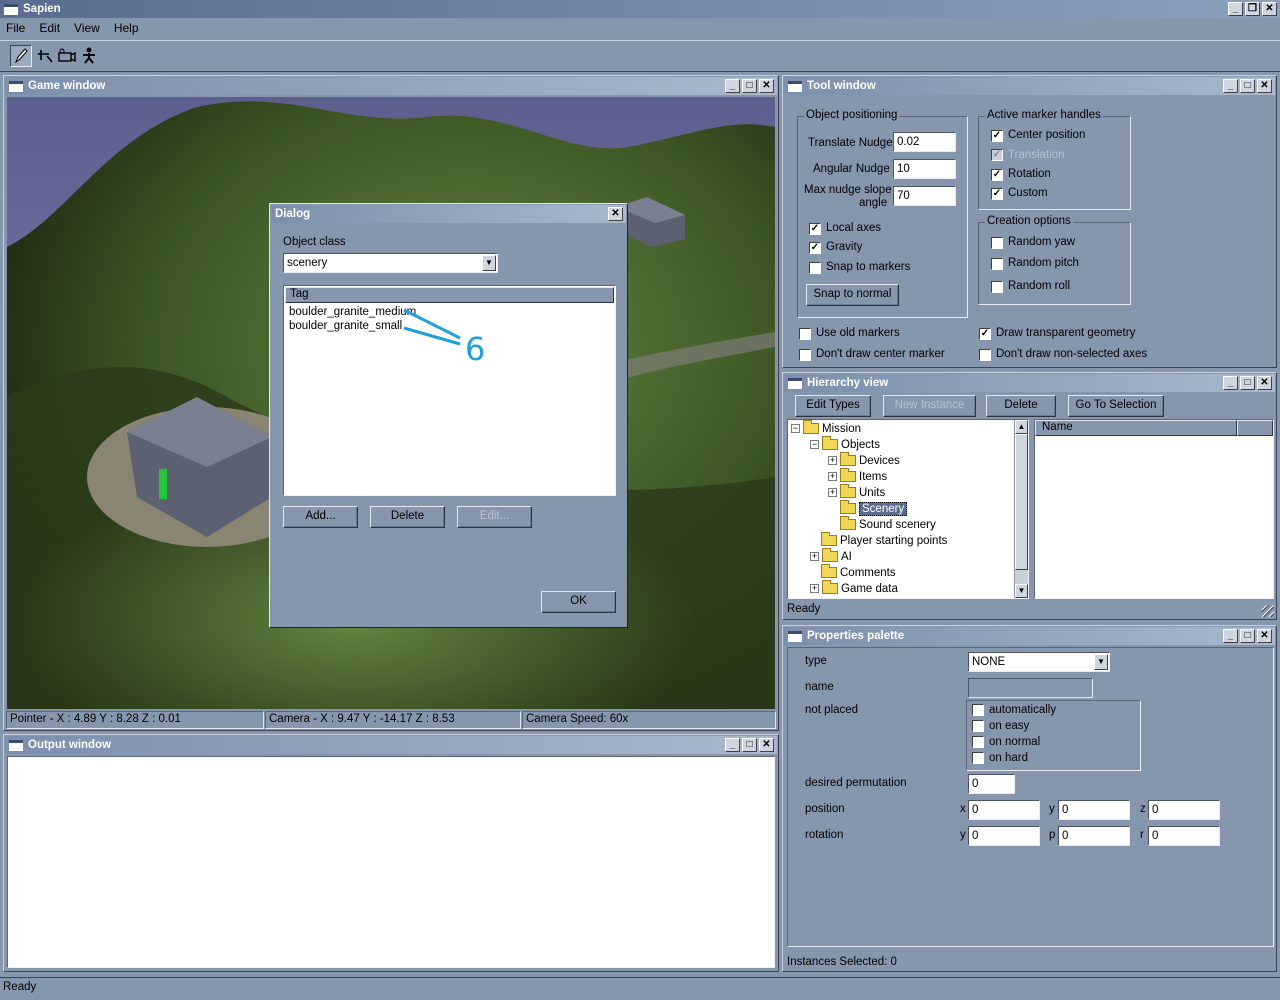 The image size is (1280, 1000). Describe the element at coordinates (856, 492) in the screenshot. I see `tree-node-units: + Units` at that location.